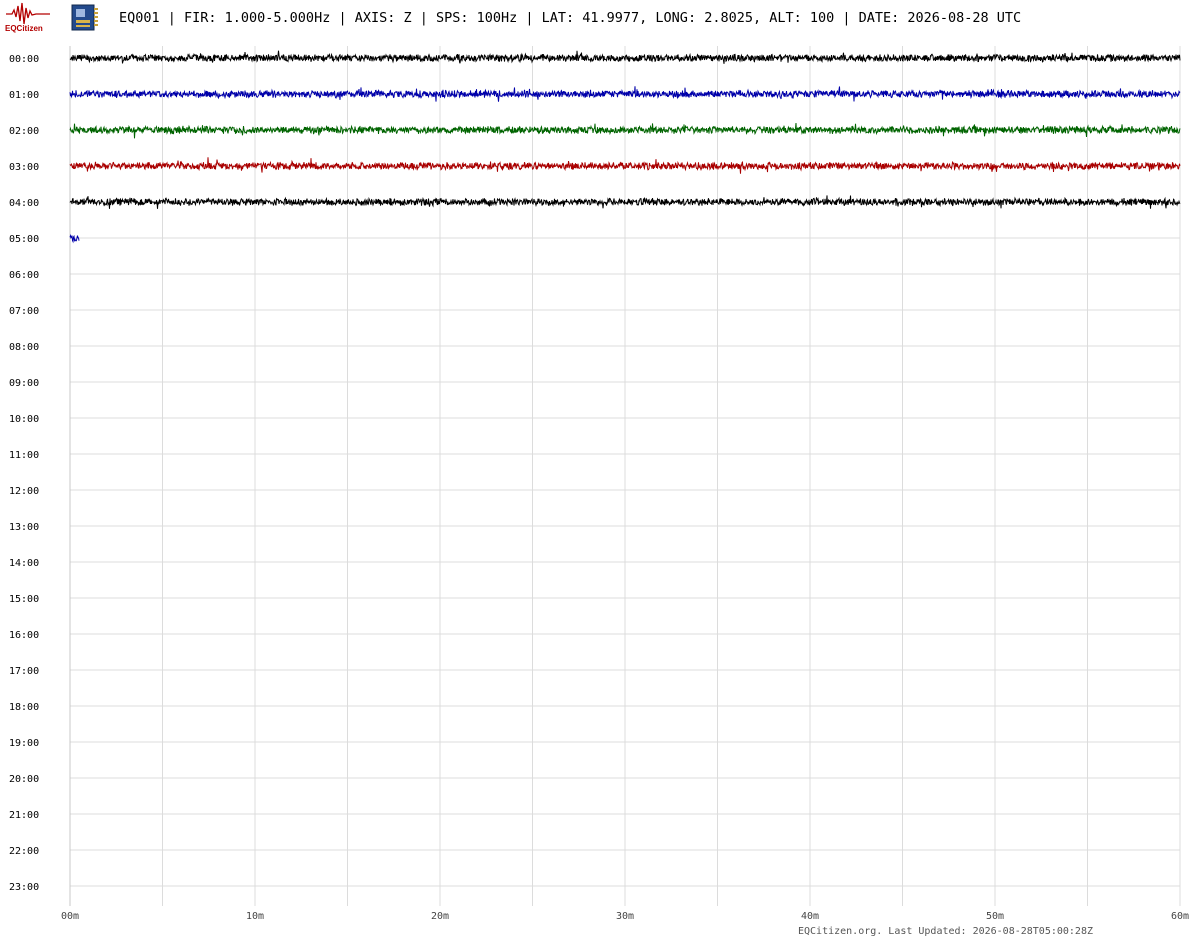  Describe the element at coordinates (24, 131) in the screenshot. I see `hour-label: 02:00` at that location.